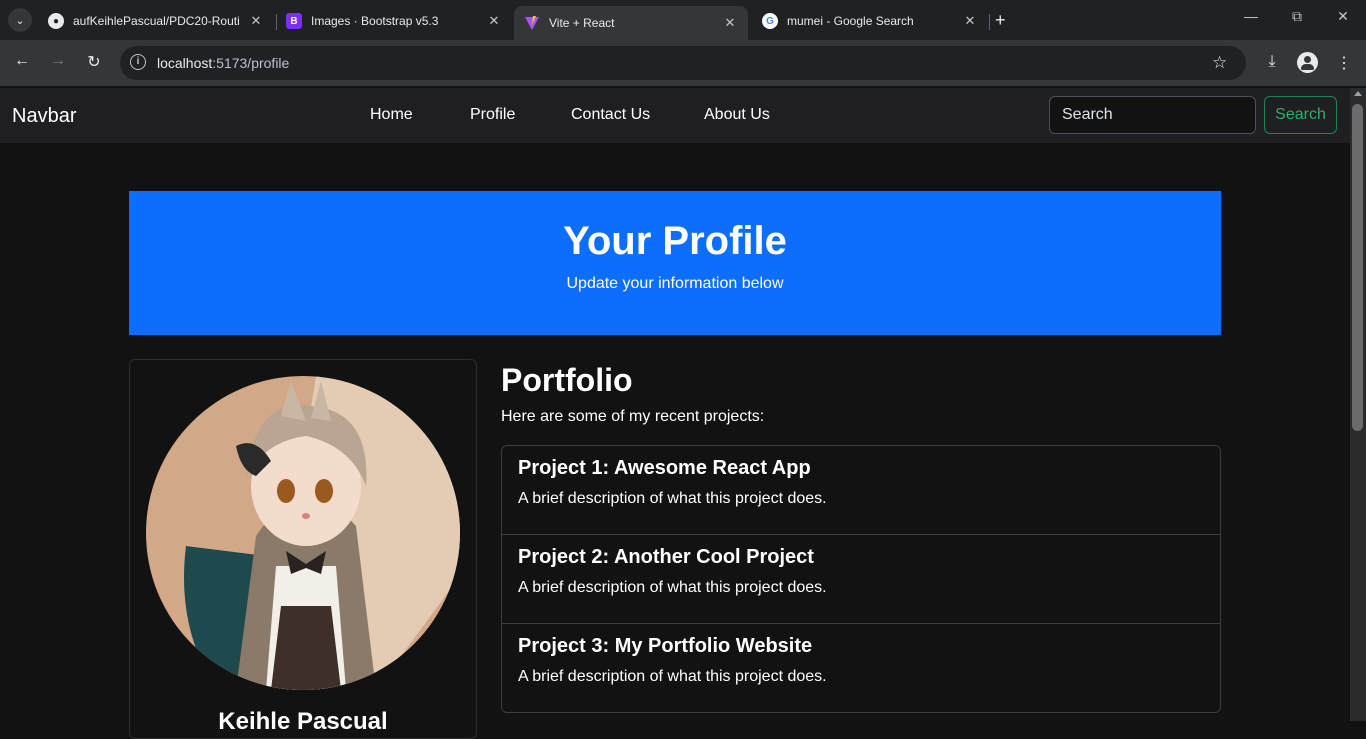 The width and height of the screenshot is (1366, 739). I want to click on browser-tab-bootstrap: B Images · Bootstrap v5.3 ✕, so click(394, 21).